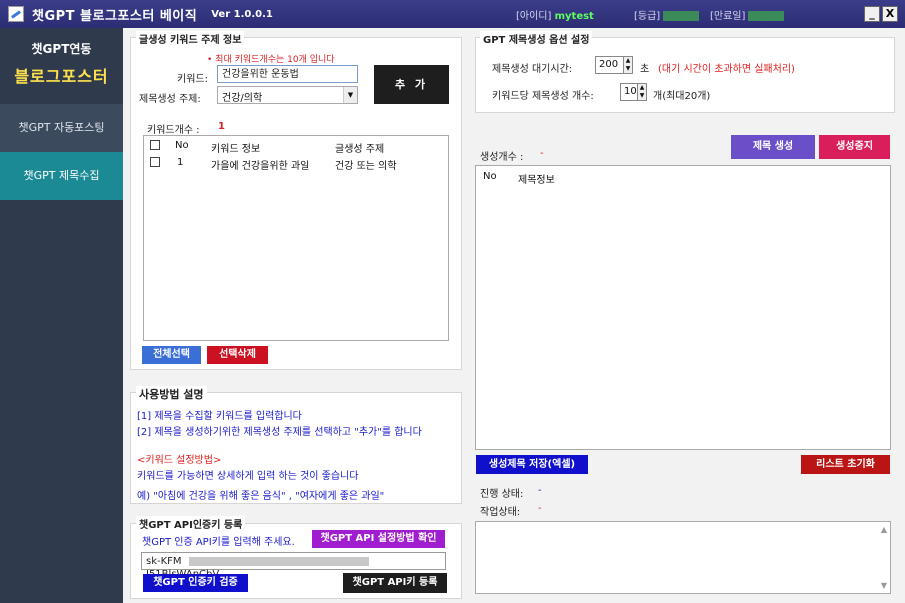 The image size is (905, 603). I want to click on expiry-value-redacted, so click(766, 16).